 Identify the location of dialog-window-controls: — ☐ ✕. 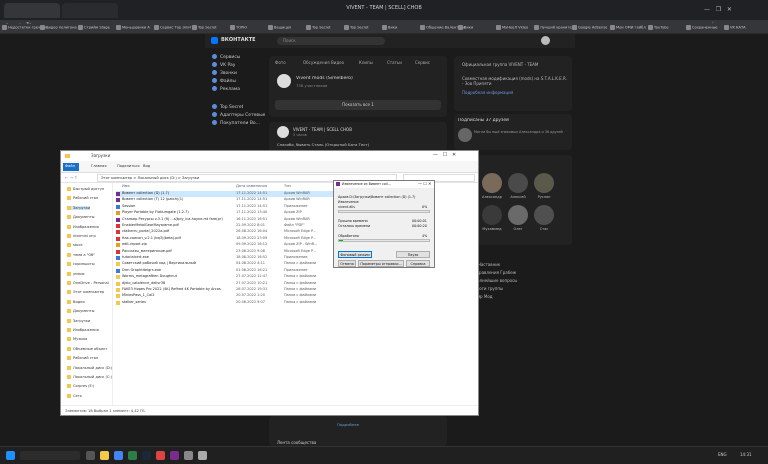
(424, 183).